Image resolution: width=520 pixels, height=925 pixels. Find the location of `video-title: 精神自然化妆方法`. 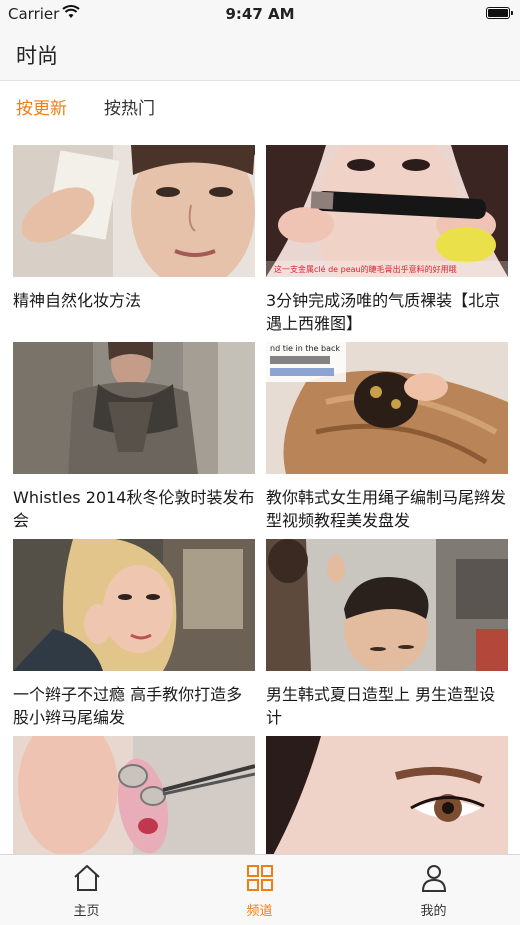

video-title: 精神自然化妆方法 is located at coordinates (77, 300).